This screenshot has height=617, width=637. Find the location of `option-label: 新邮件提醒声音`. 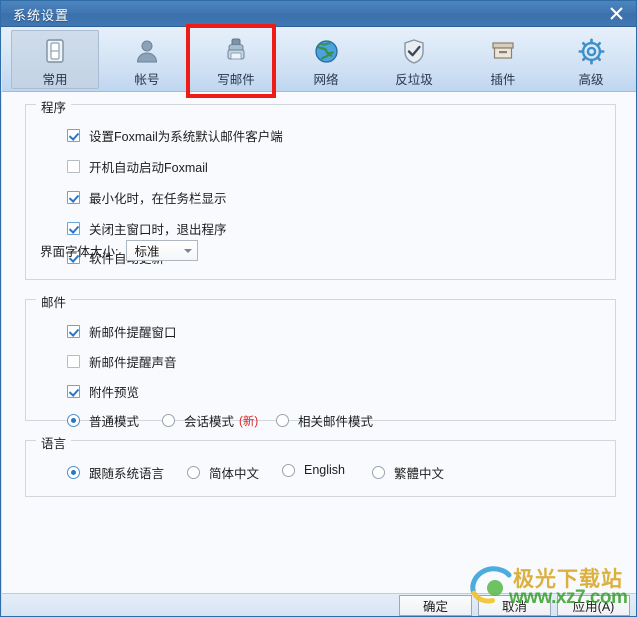

option-label: 新邮件提醒声音 is located at coordinates (133, 363).